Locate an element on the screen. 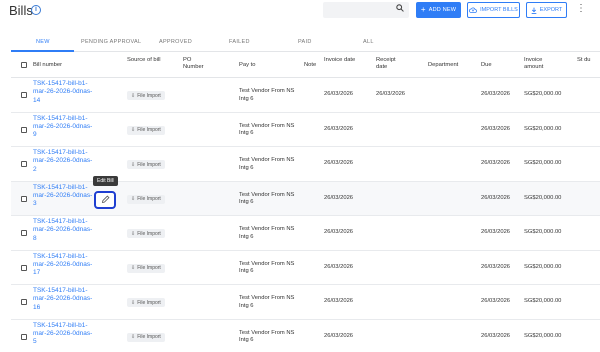  bill-number-link: TSK-15417-bill-b1-mar-26-2026-0dnas-17 is located at coordinates (64, 265).